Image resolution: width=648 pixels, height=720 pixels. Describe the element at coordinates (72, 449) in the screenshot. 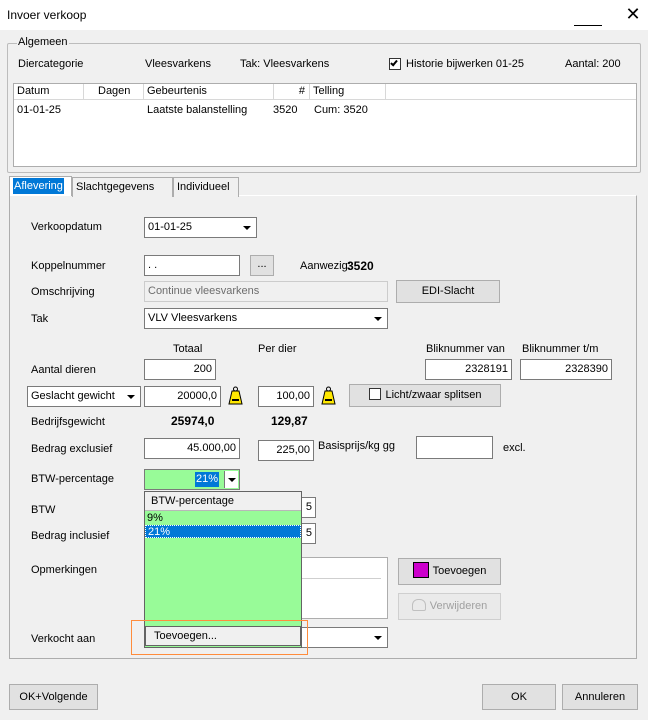

I see `bedrag-excl-label: Bedrag exclusief` at that location.